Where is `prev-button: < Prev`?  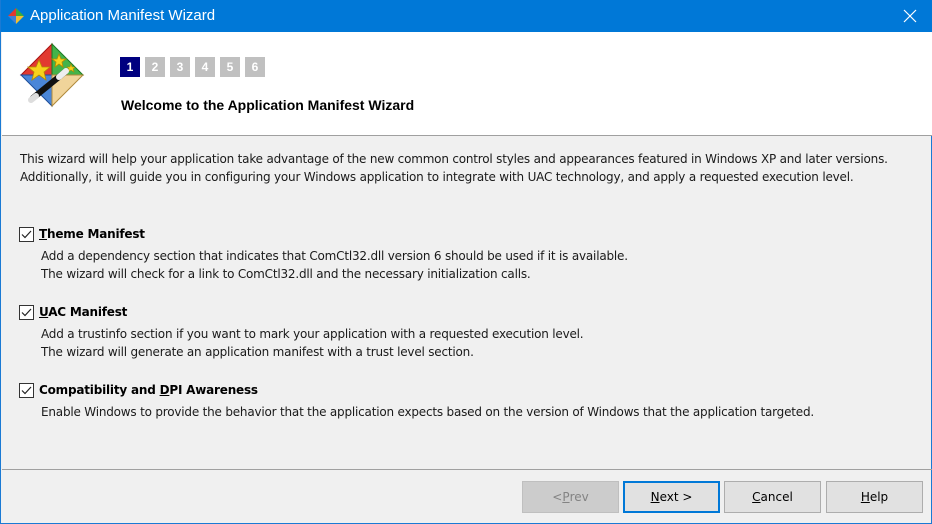 prev-button: < Prev is located at coordinates (570, 497).